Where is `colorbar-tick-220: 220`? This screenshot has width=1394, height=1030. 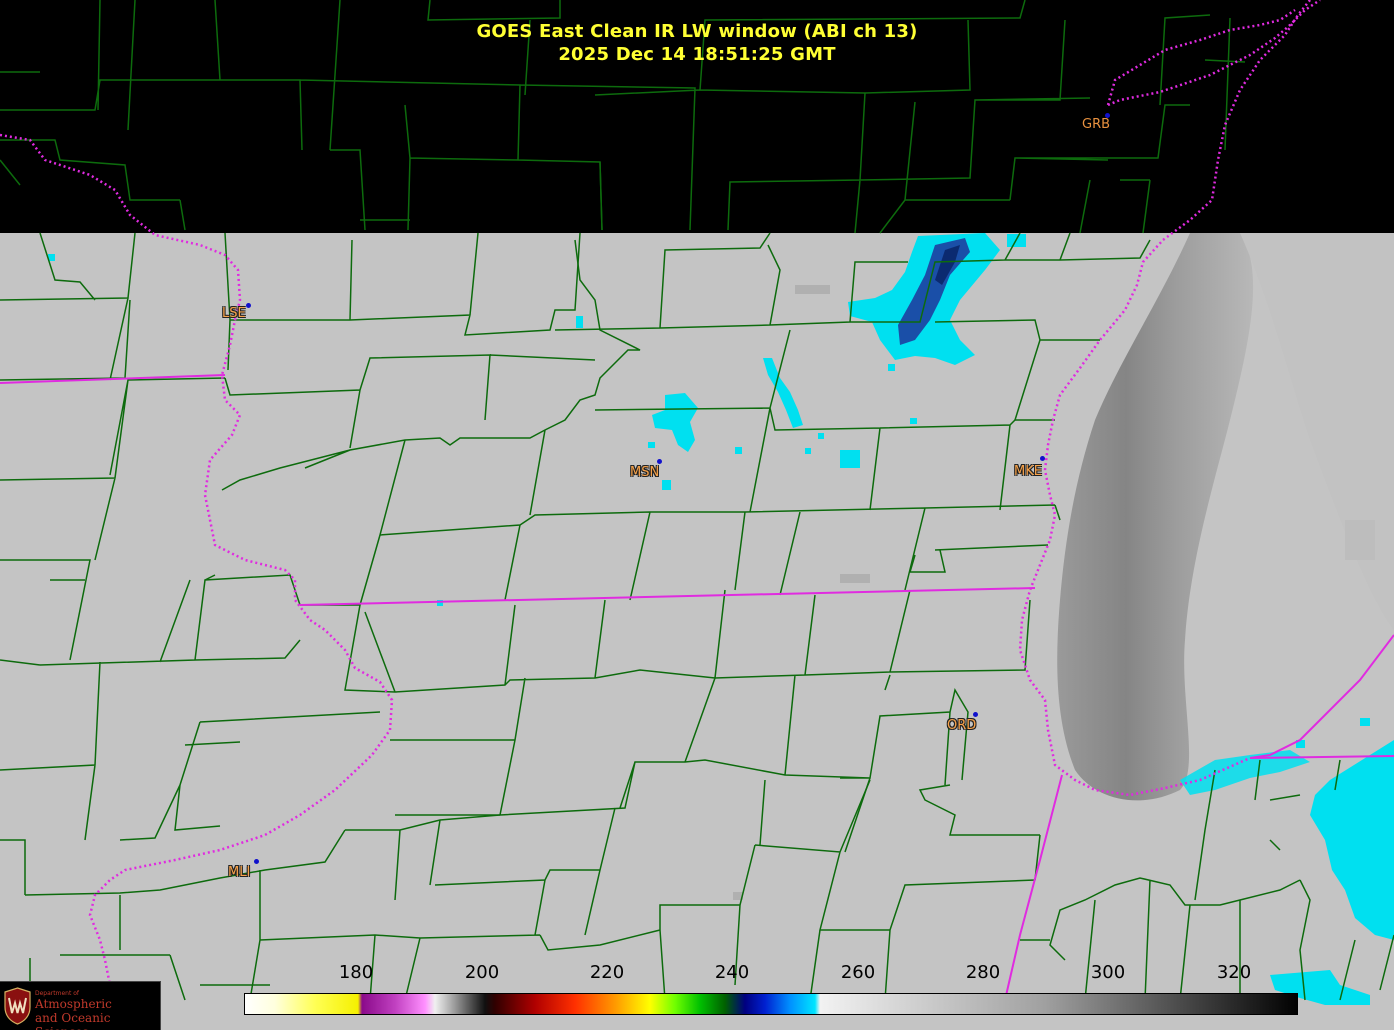
colorbar-tick-220: 220 is located at coordinates (607, 972).